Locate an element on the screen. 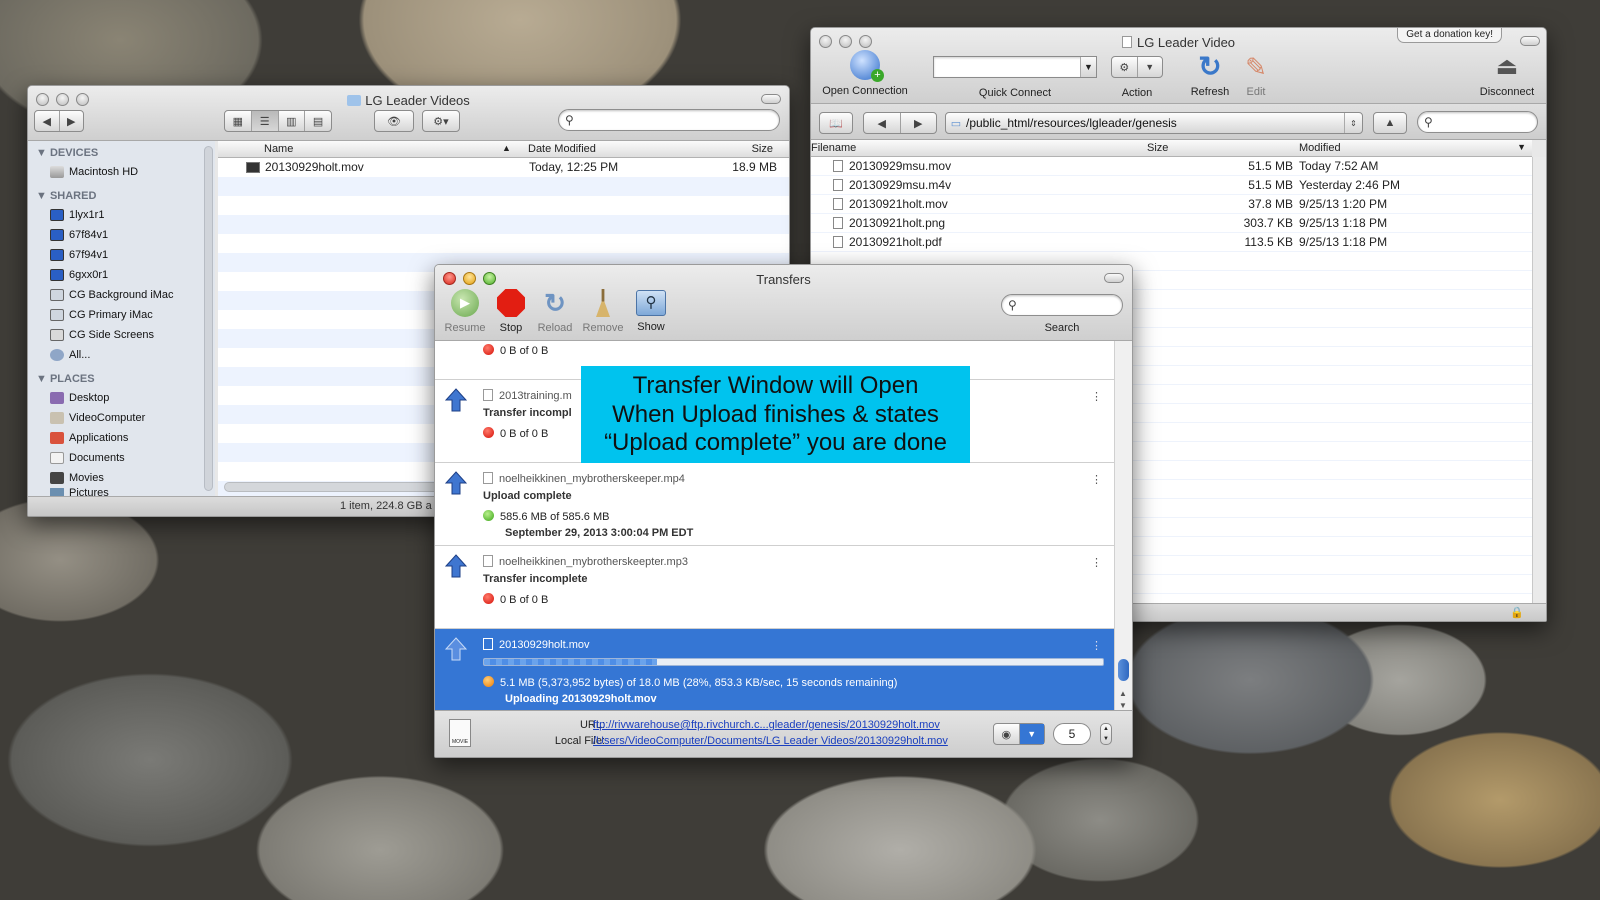 The image size is (1600, 900). scroll-up-arrow-icon: ▲ is located at coordinates (1123, 693).